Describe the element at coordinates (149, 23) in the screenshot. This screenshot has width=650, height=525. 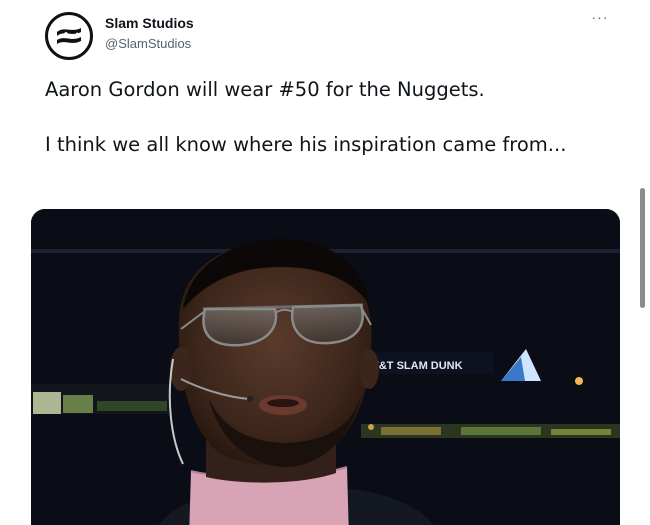
I see `author-display-name: Slam Studios` at that location.